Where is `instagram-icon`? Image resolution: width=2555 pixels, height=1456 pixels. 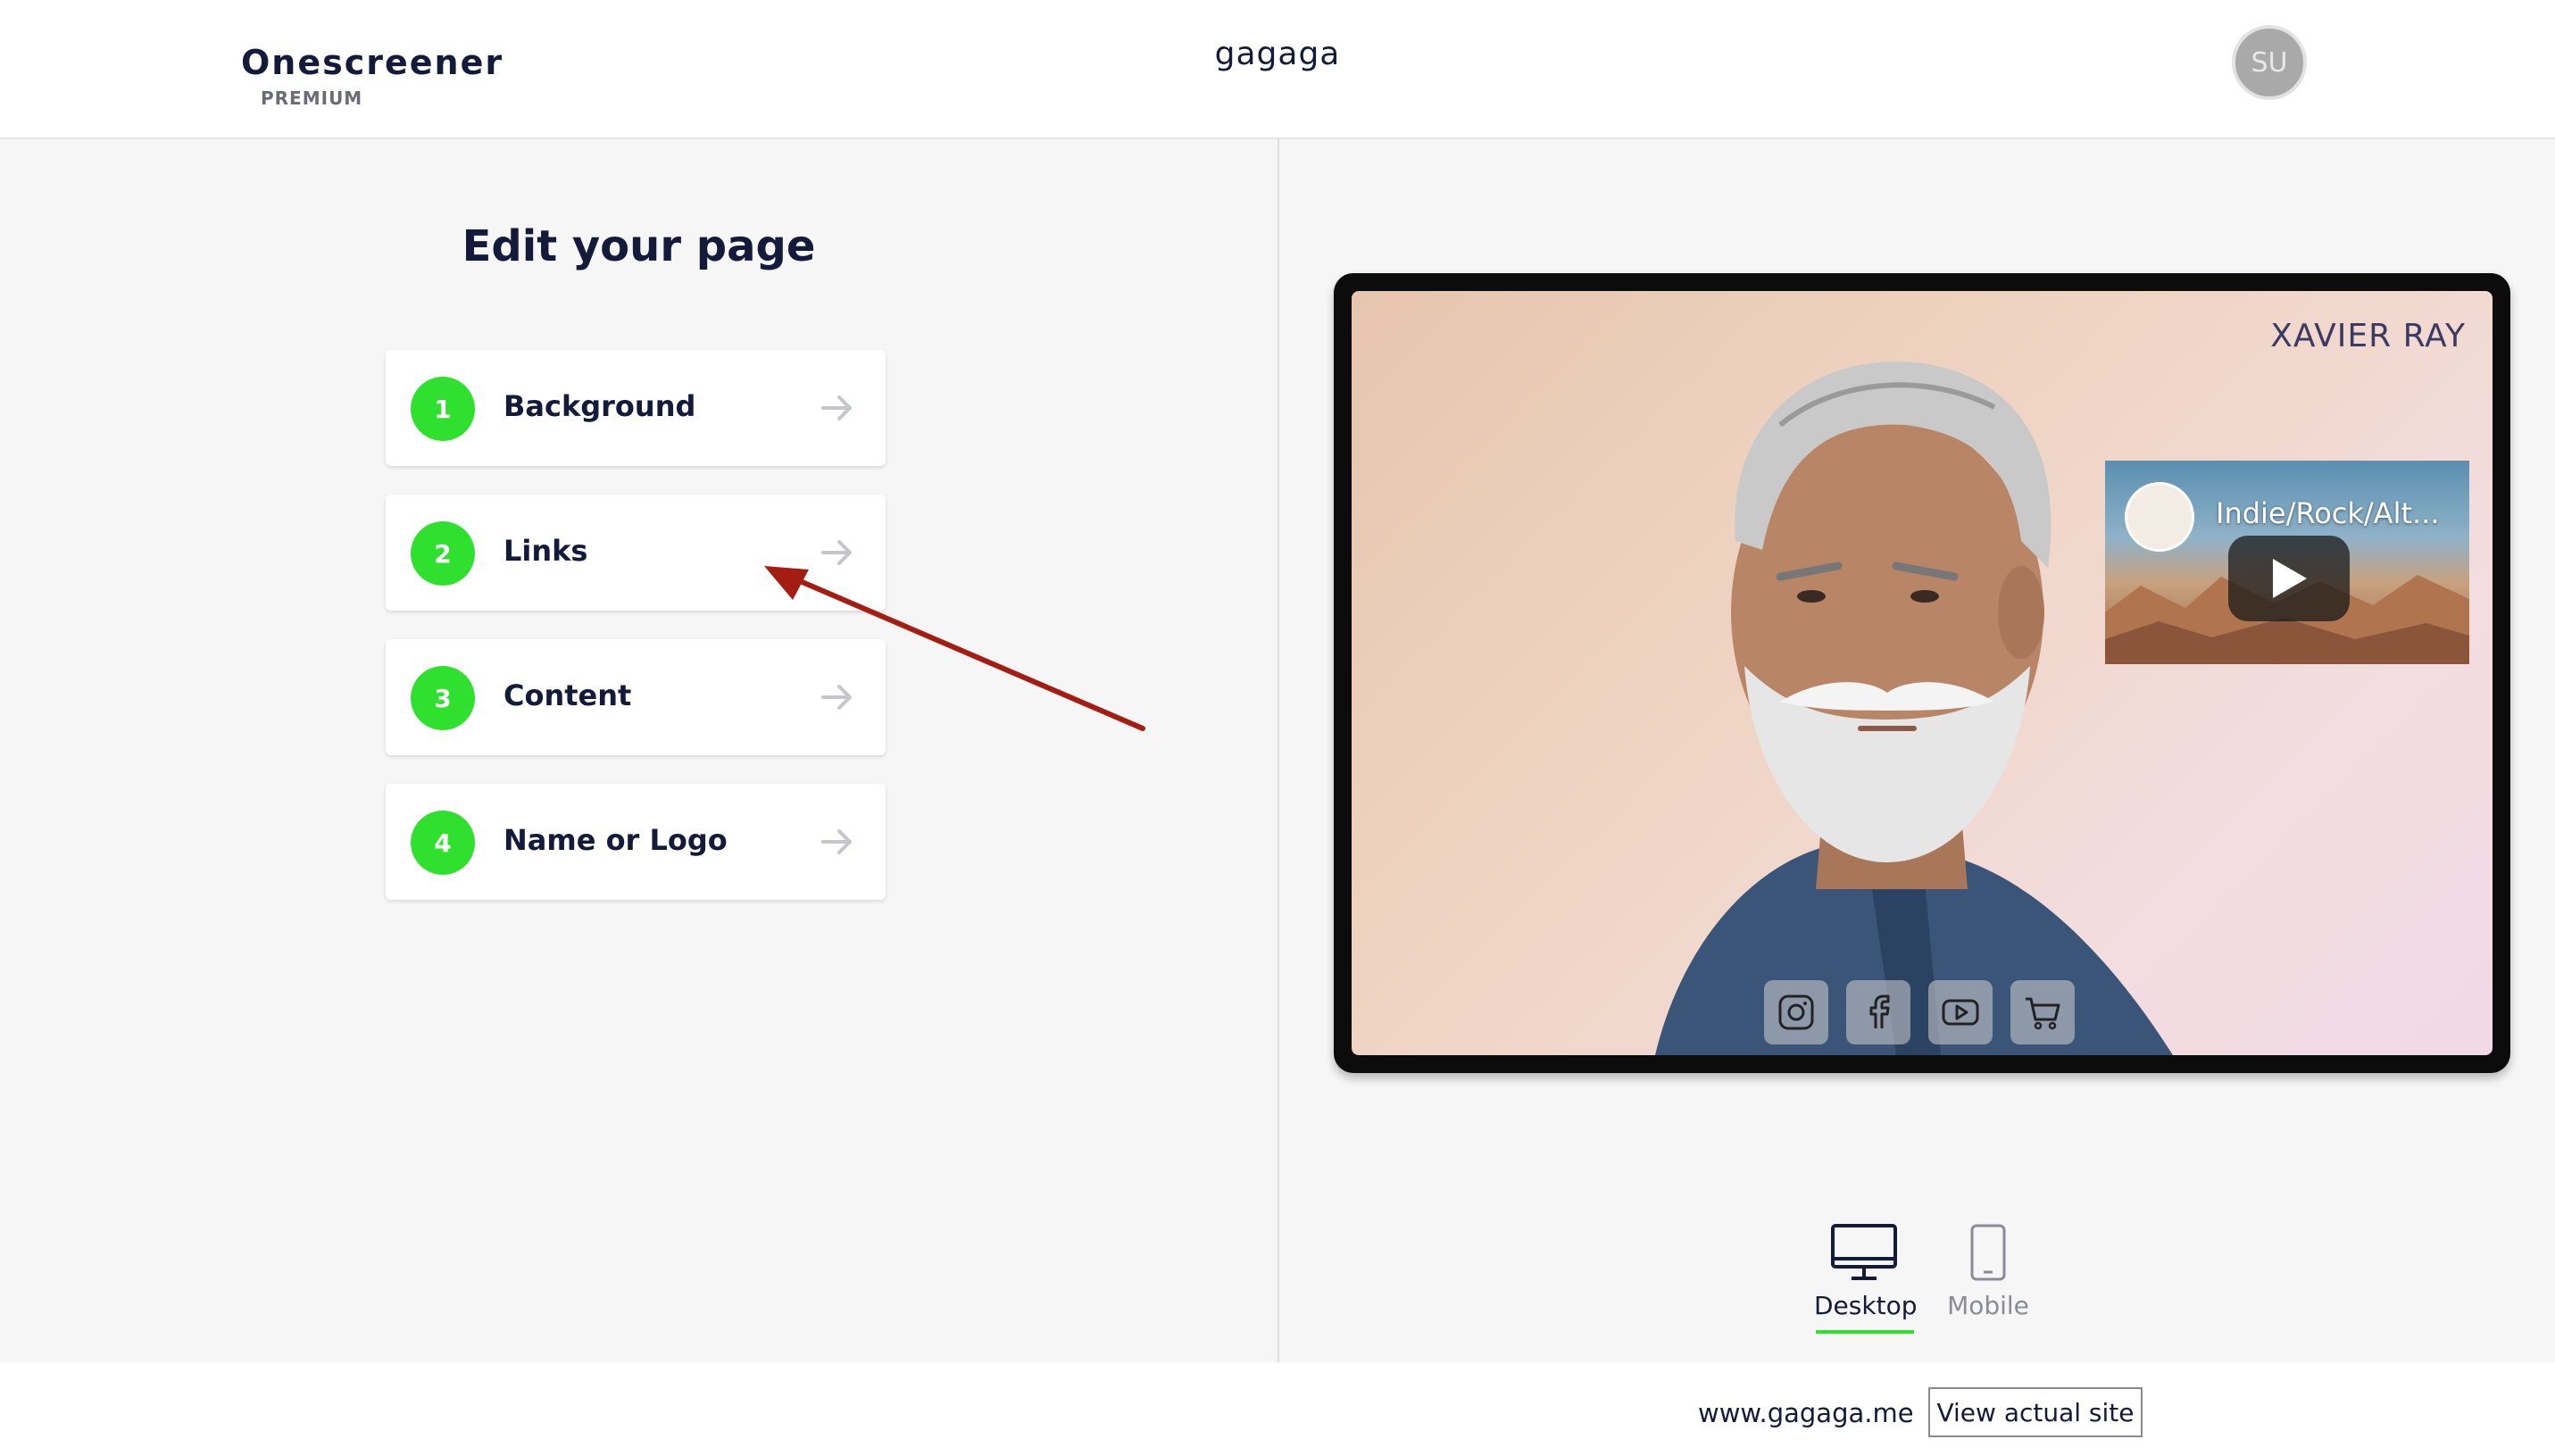
instagram-icon is located at coordinates (1796, 1012).